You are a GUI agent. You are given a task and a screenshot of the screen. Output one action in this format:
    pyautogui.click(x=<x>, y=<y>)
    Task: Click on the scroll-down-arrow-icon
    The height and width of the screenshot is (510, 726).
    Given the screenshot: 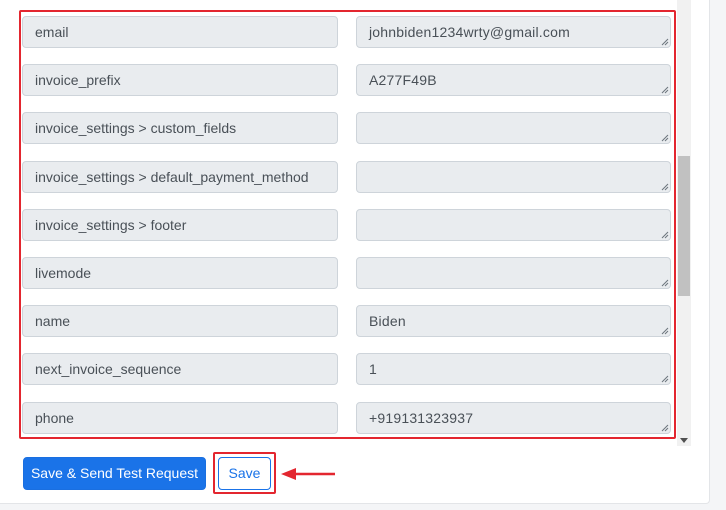 What is the action you would take?
    pyautogui.click(x=684, y=440)
    